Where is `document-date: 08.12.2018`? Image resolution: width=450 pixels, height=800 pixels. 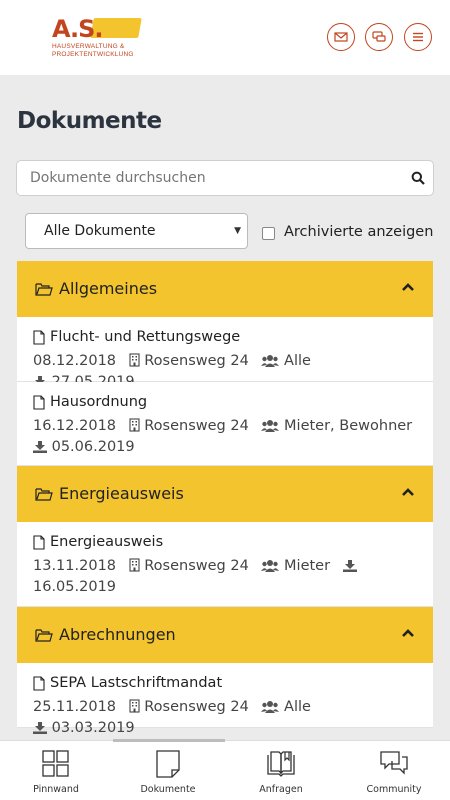 document-date: 08.12.2018 is located at coordinates (75, 361).